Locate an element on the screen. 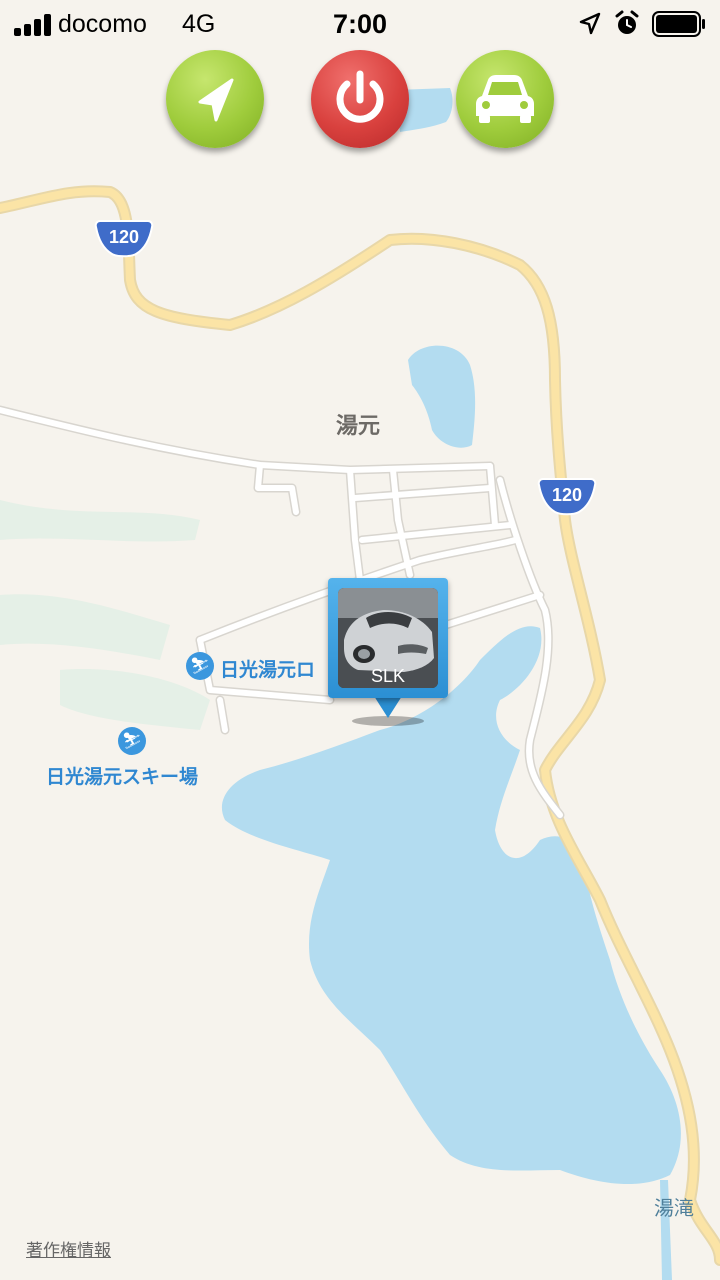 This screenshot has height=1280, width=720. navigate-button is located at coordinates (215, 99).